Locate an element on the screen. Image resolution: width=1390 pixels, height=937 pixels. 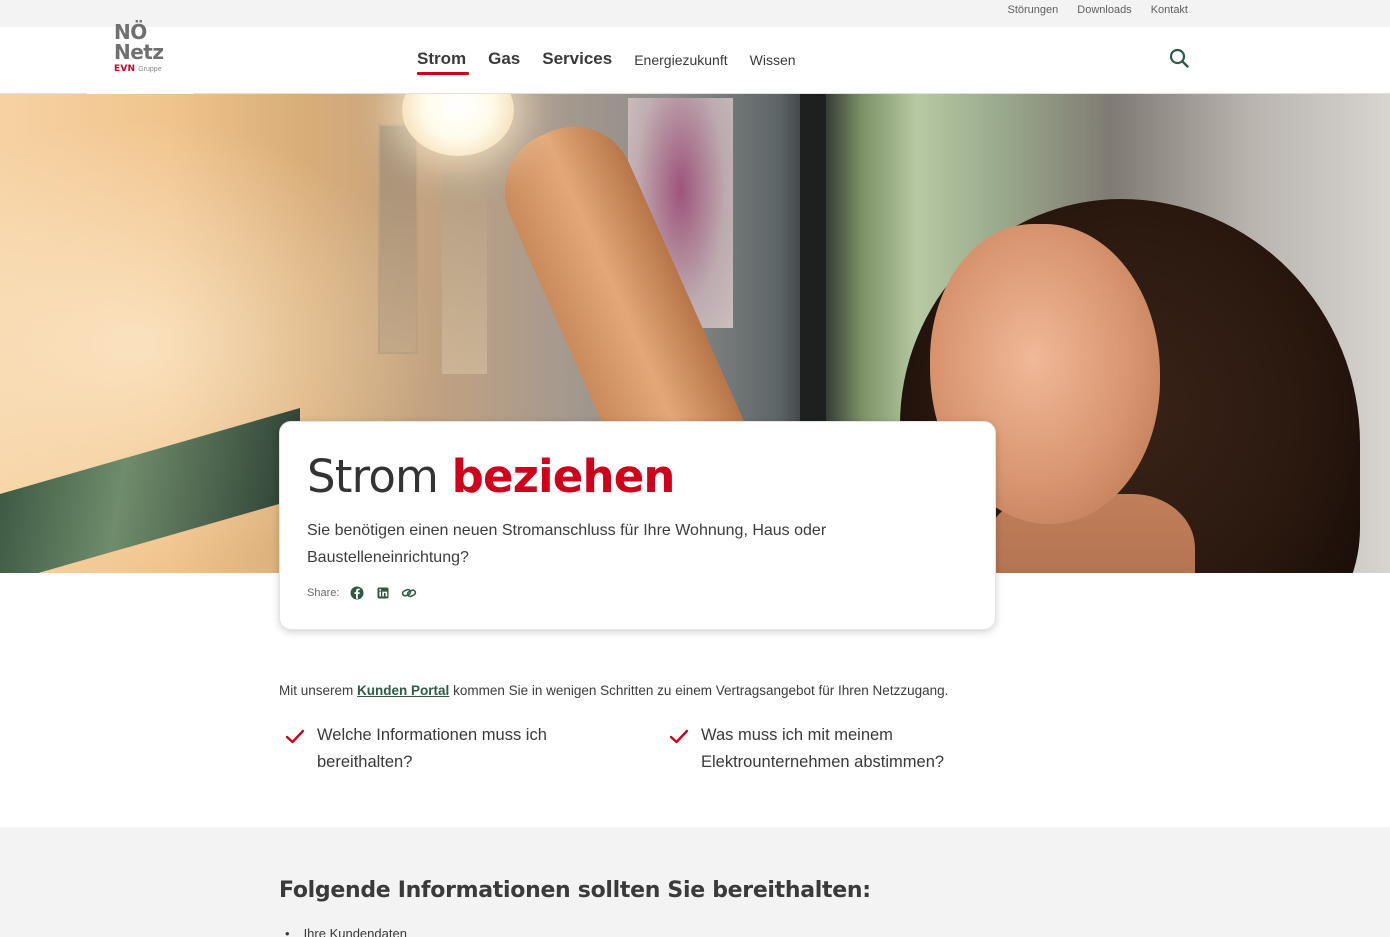
logo-subline: EVN Gruppe is located at coordinates (139, 69).